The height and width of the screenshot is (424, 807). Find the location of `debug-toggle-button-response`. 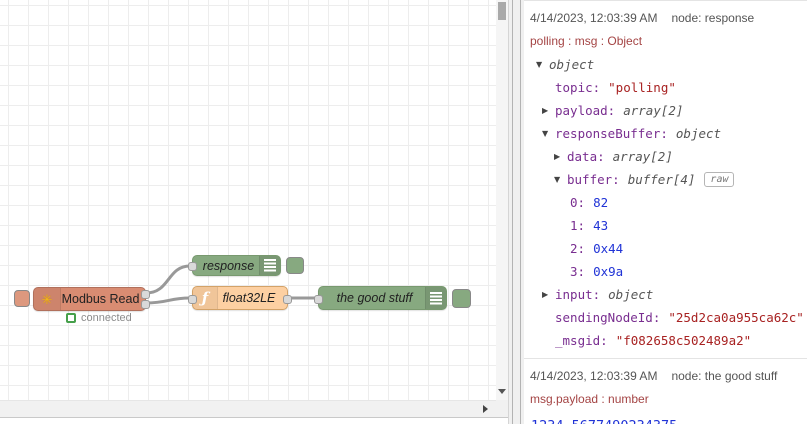

debug-toggle-button-response is located at coordinates (295, 265).